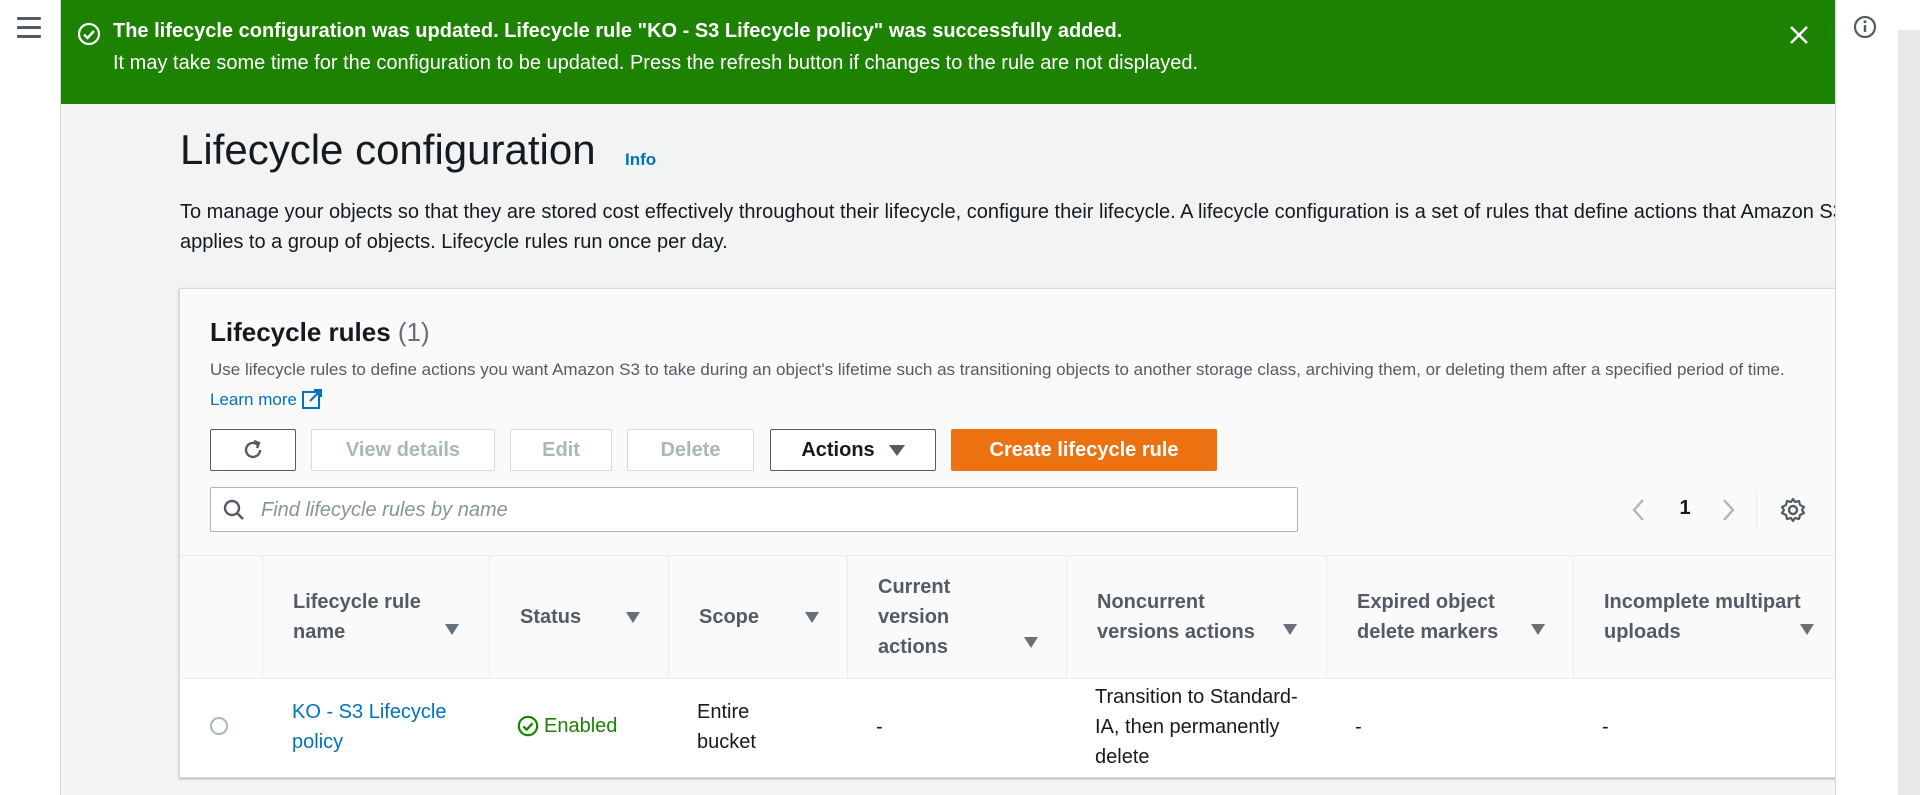  I want to click on column-header-incomplete-multipart-uploads: Incomplete multipart uploads, so click(1705, 617).